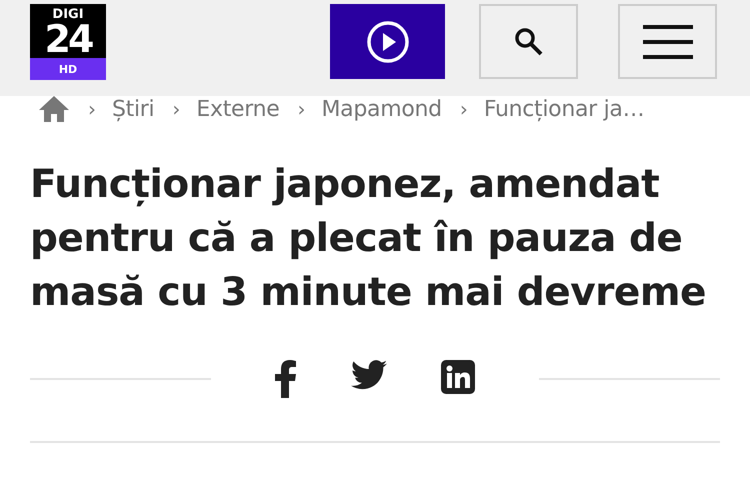 The width and height of the screenshot is (750, 484). I want to click on logo-number: 24, so click(68, 39).